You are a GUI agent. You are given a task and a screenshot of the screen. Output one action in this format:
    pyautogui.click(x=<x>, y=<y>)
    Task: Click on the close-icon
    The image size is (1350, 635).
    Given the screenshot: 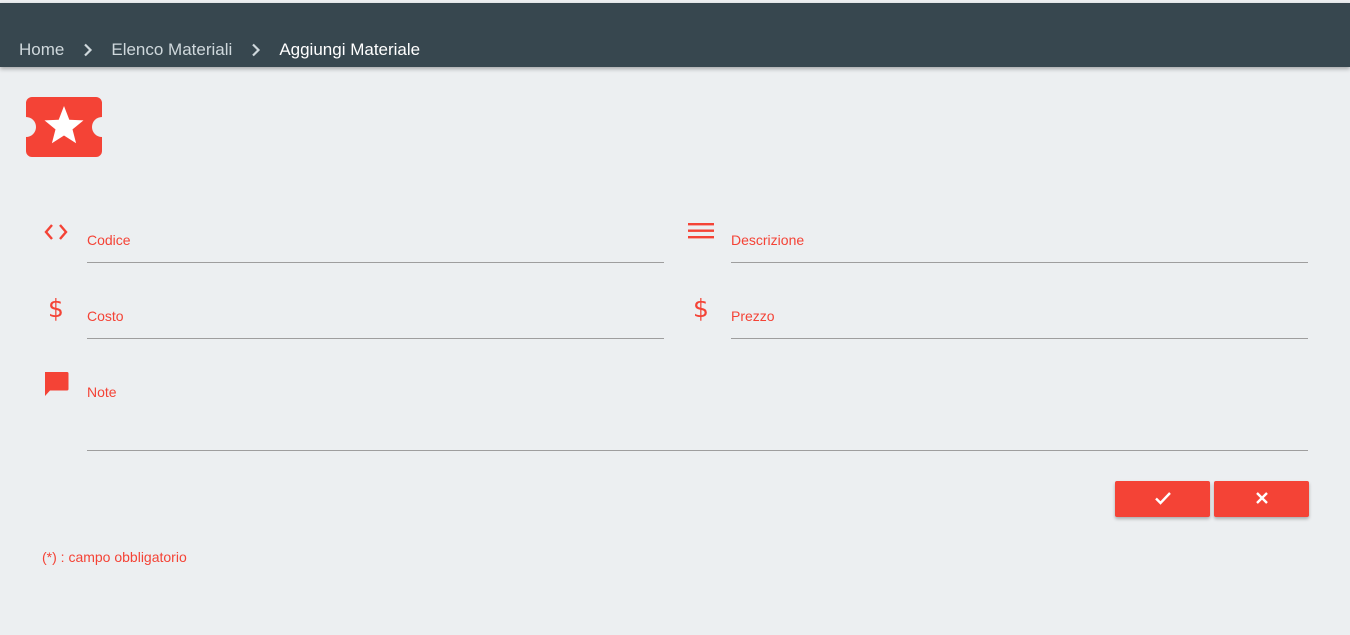 What is the action you would take?
    pyautogui.click(x=1262, y=499)
    